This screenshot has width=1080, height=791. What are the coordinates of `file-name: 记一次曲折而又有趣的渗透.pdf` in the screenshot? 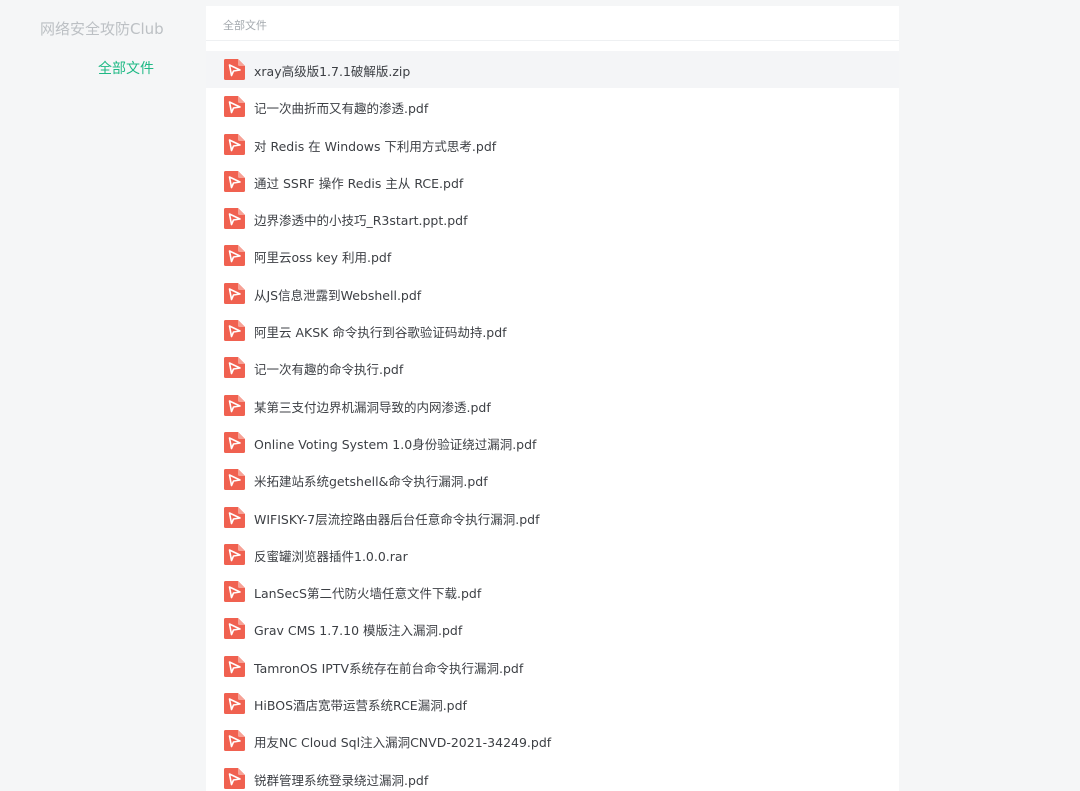 It's located at (341, 107).